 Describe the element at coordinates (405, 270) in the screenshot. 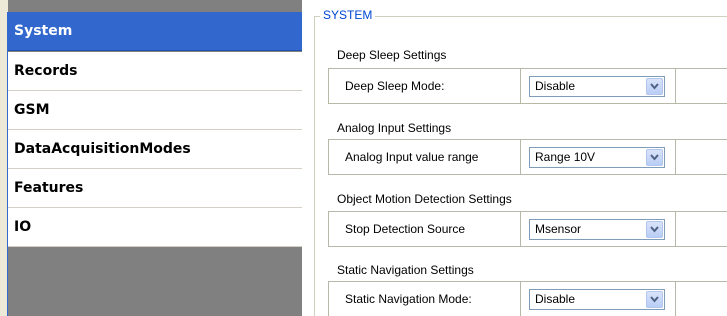

I see `group-title-static-navigation: Static Navigation Settings` at that location.